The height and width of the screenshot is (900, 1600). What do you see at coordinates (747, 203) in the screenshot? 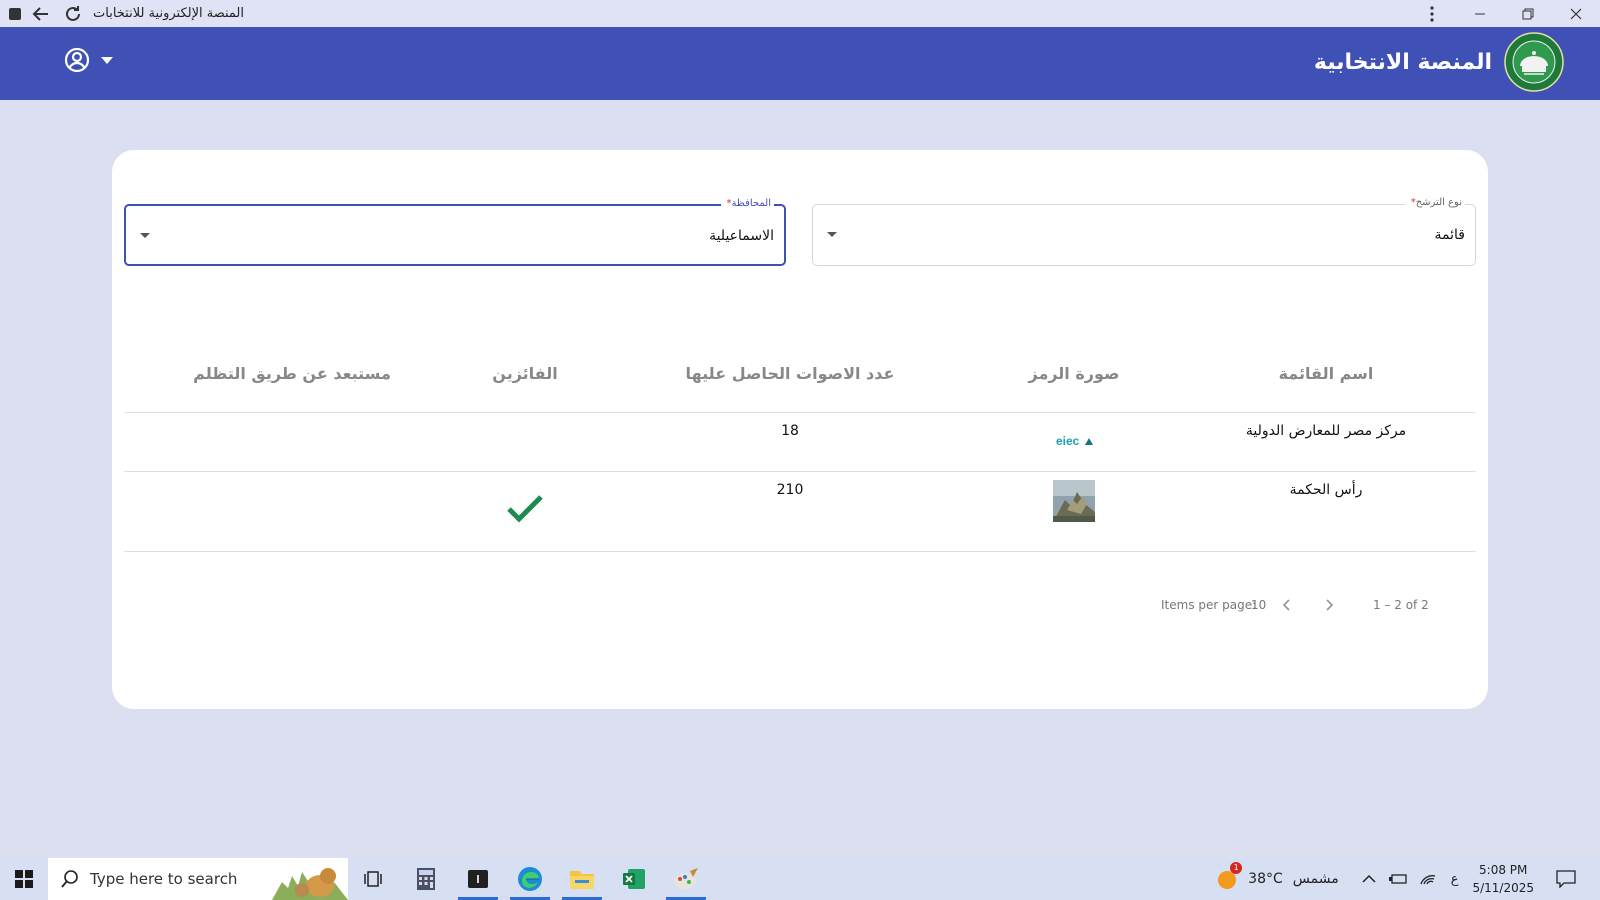
I see `governorate-label: *المحافظة` at bounding box center [747, 203].